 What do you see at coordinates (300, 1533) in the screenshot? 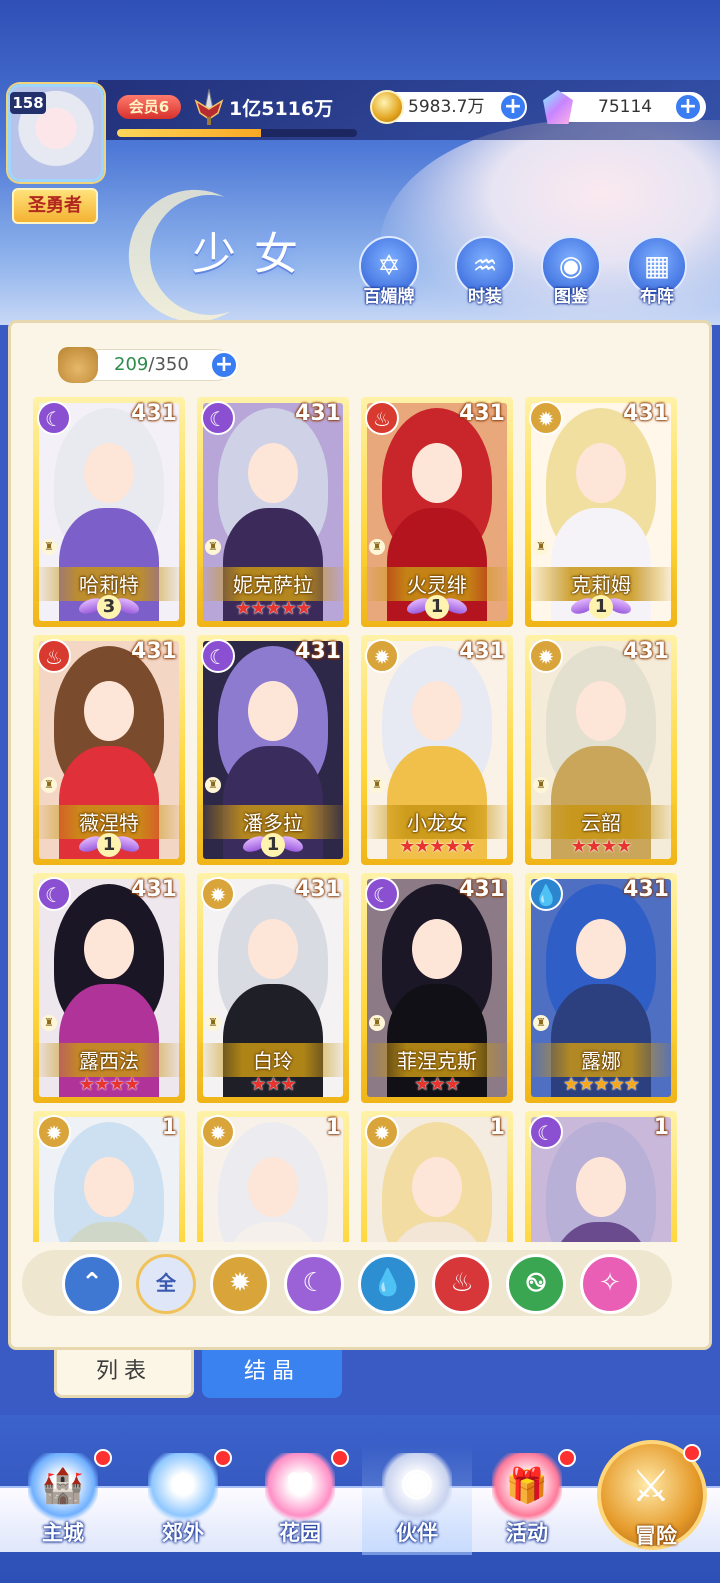
I see `nav-label: 花园` at bounding box center [300, 1533].